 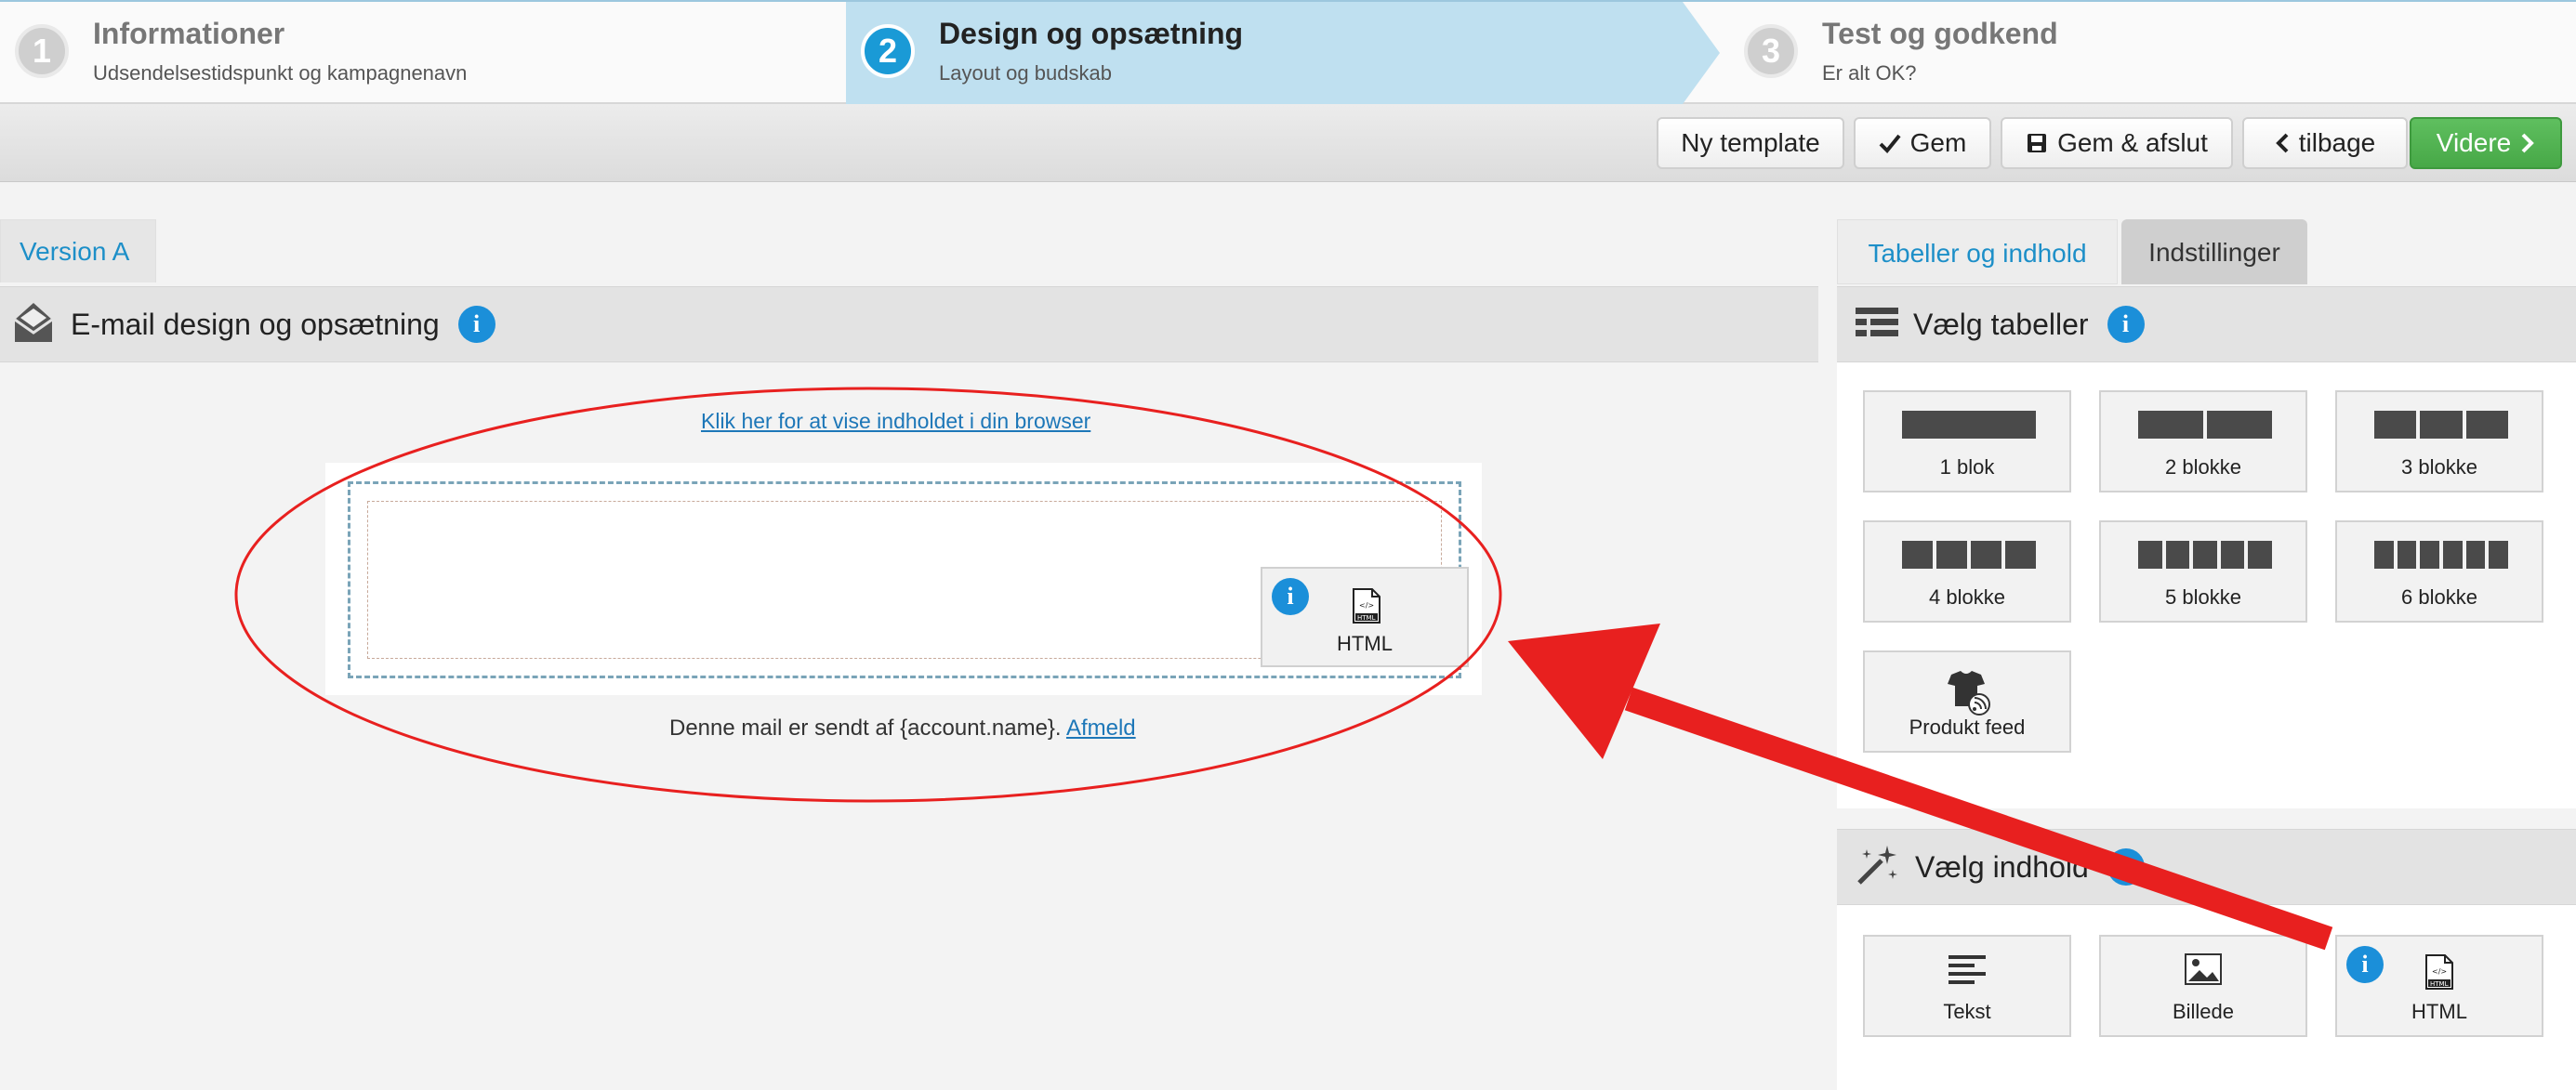 I want to click on step-number: 3, so click(x=1771, y=51).